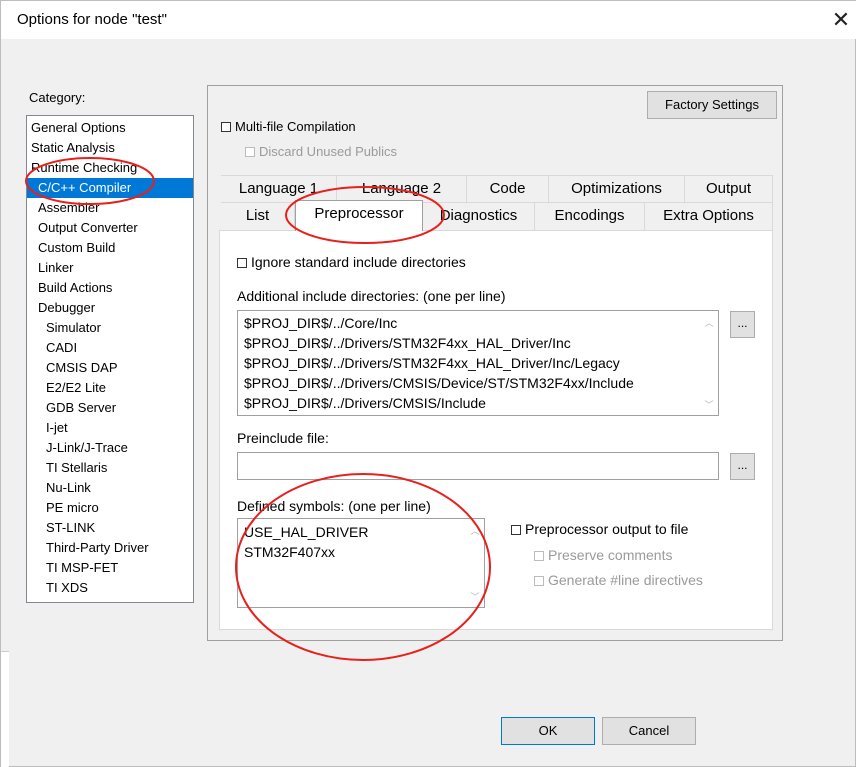 This screenshot has height=767, width=856. Describe the element at coordinates (5, 709) in the screenshot. I see `background-window-edge` at that location.